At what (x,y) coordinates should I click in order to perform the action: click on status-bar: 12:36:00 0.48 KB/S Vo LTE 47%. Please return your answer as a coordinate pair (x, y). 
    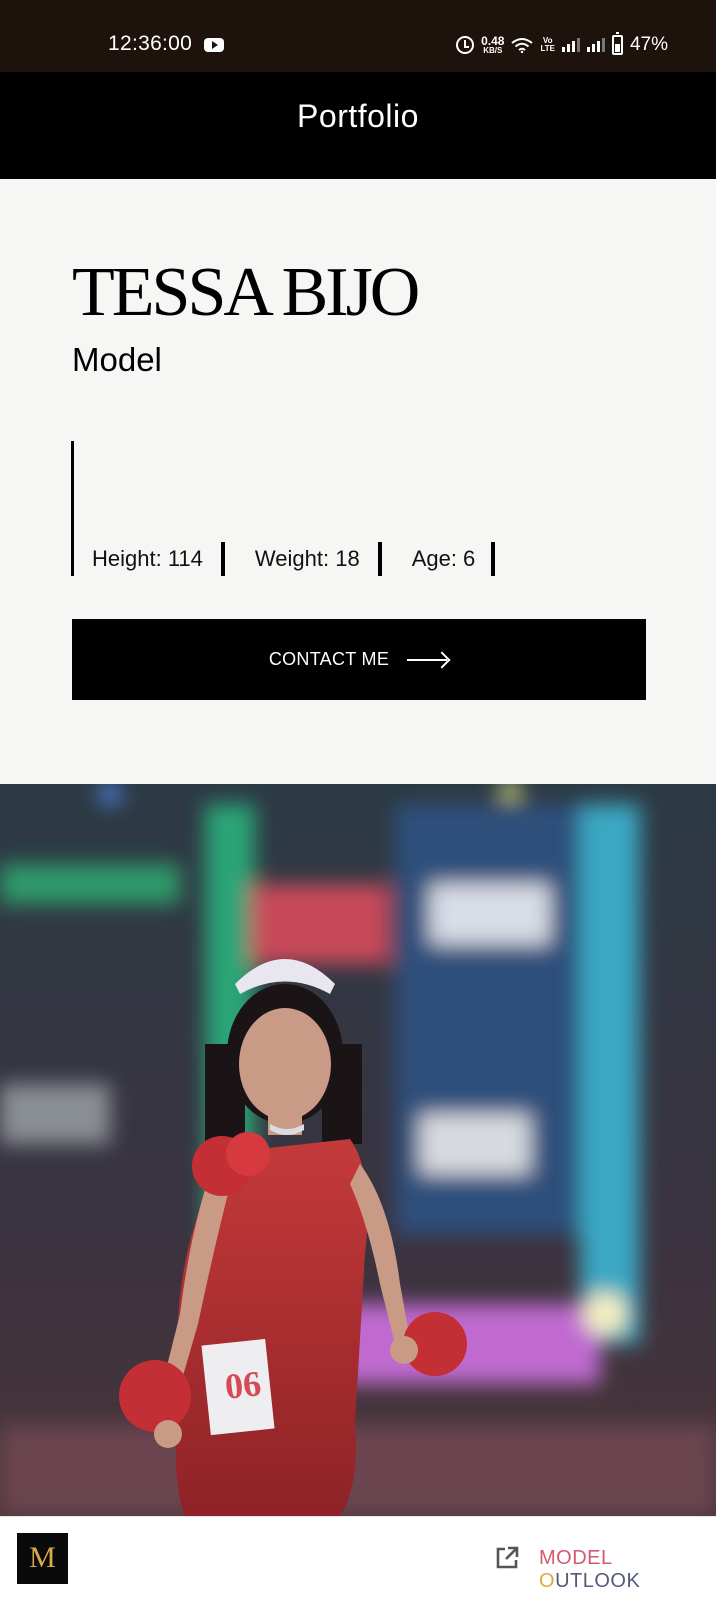
    Looking at the image, I should click on (358, 36).